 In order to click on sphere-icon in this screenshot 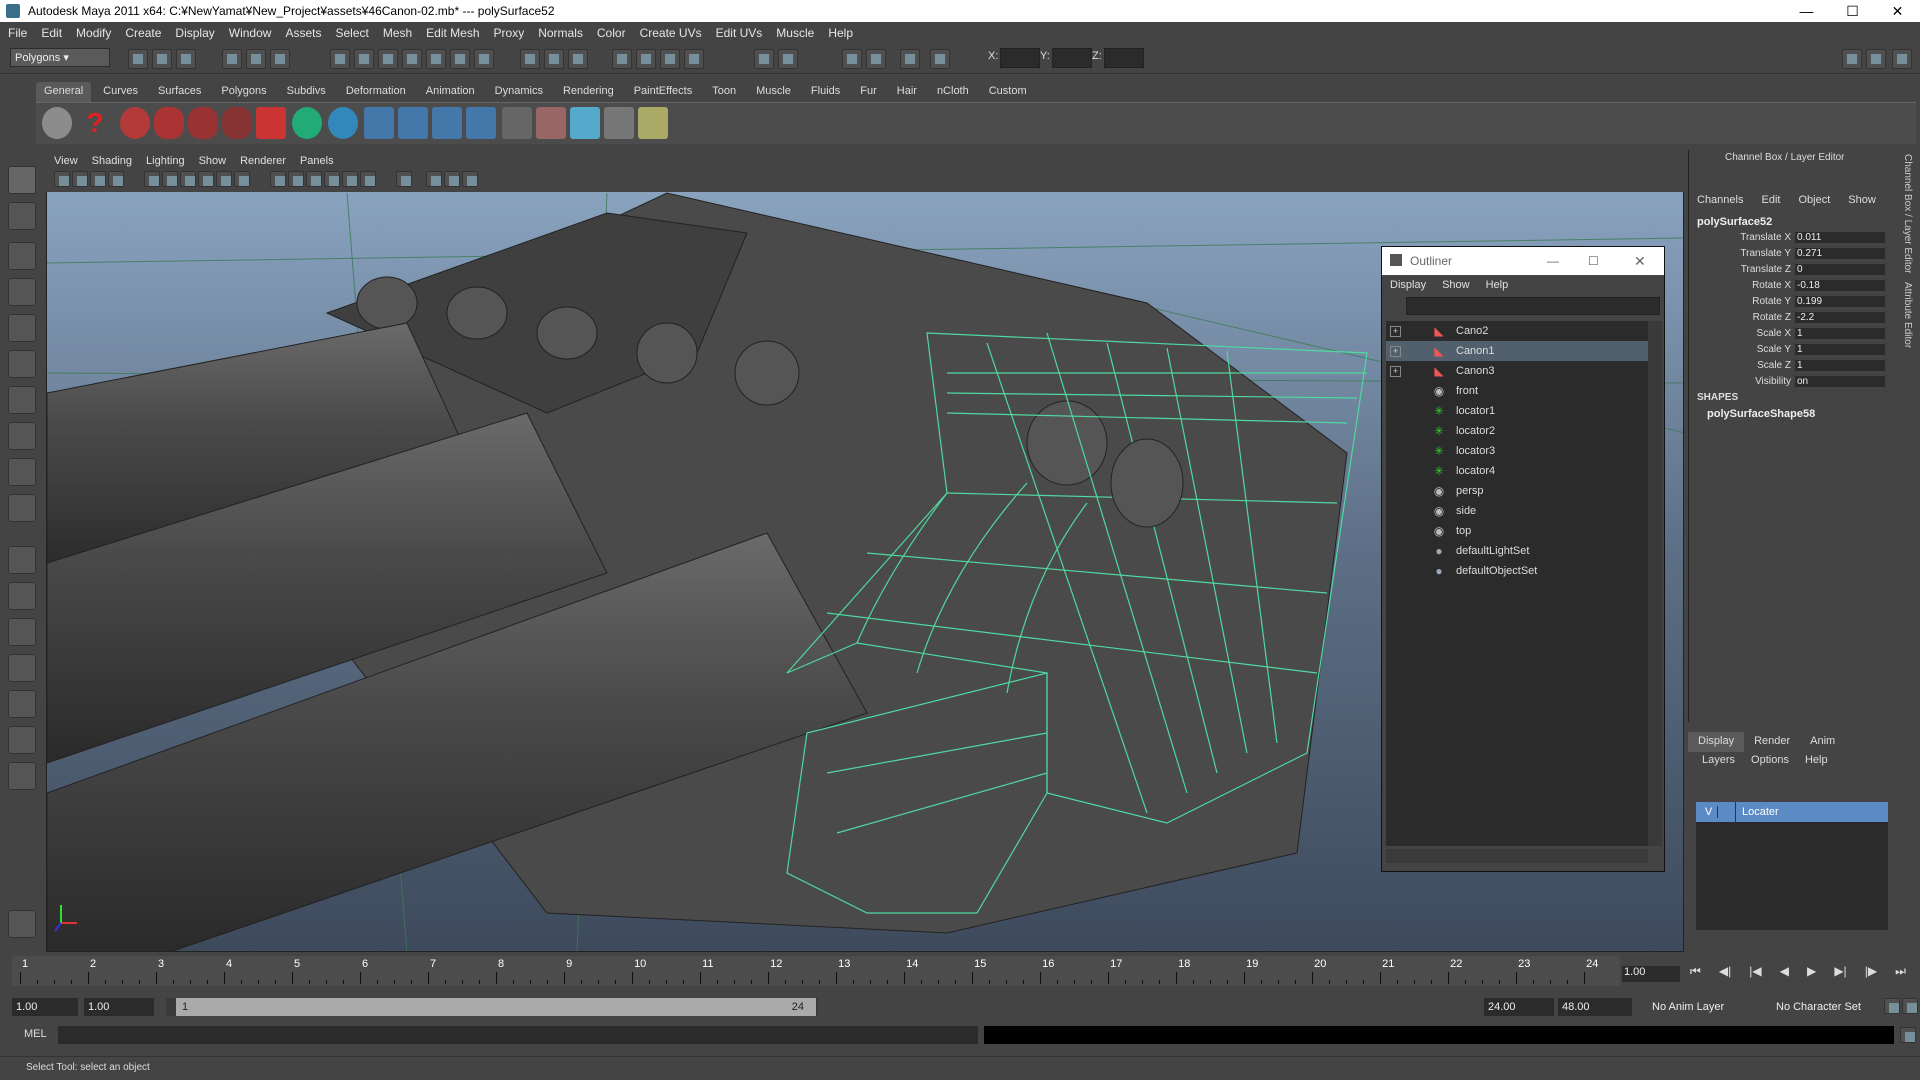, I will do `click(343, 123)`.